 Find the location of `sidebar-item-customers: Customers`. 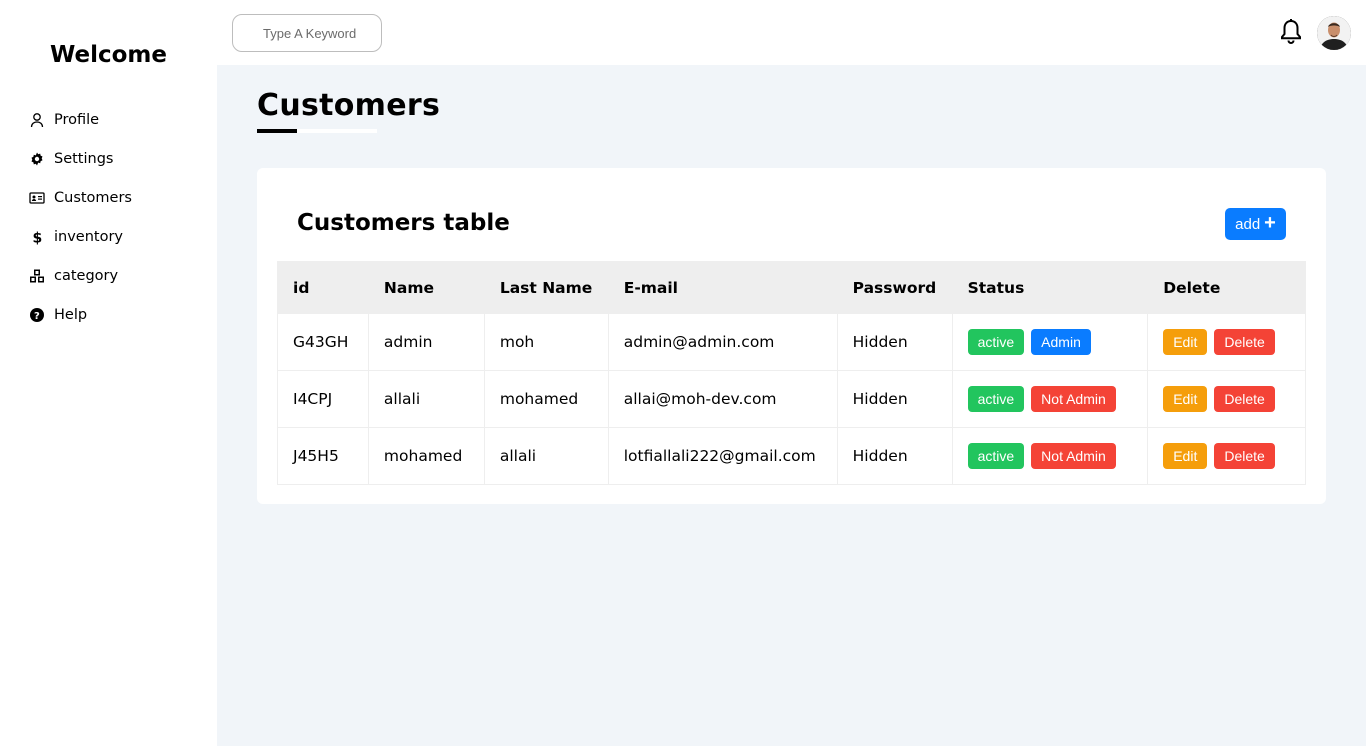

sidebar-item-customers: Customers is located at coordinates (80, 197).